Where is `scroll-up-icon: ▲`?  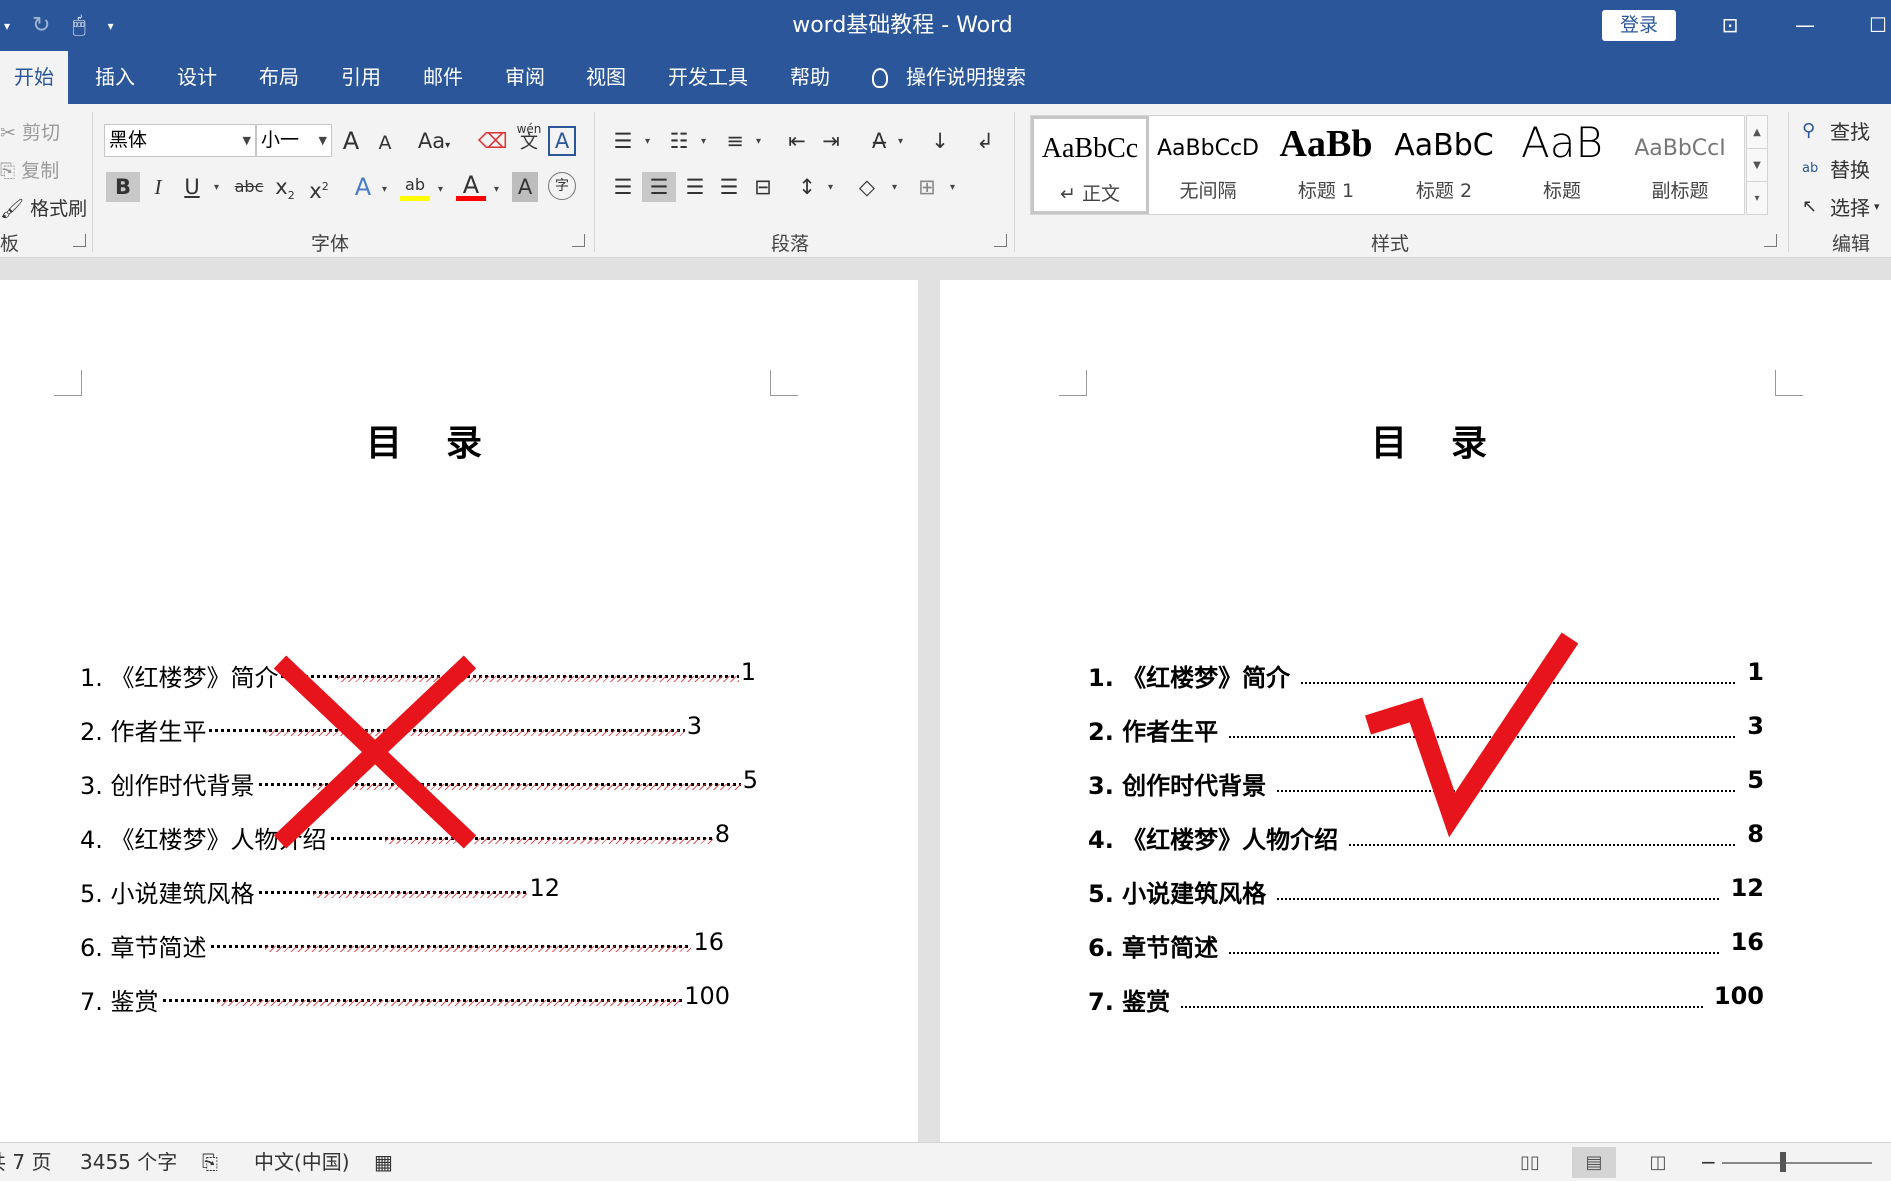
scroll-up-icon: ▲ is located at coordinates (1757, 132).